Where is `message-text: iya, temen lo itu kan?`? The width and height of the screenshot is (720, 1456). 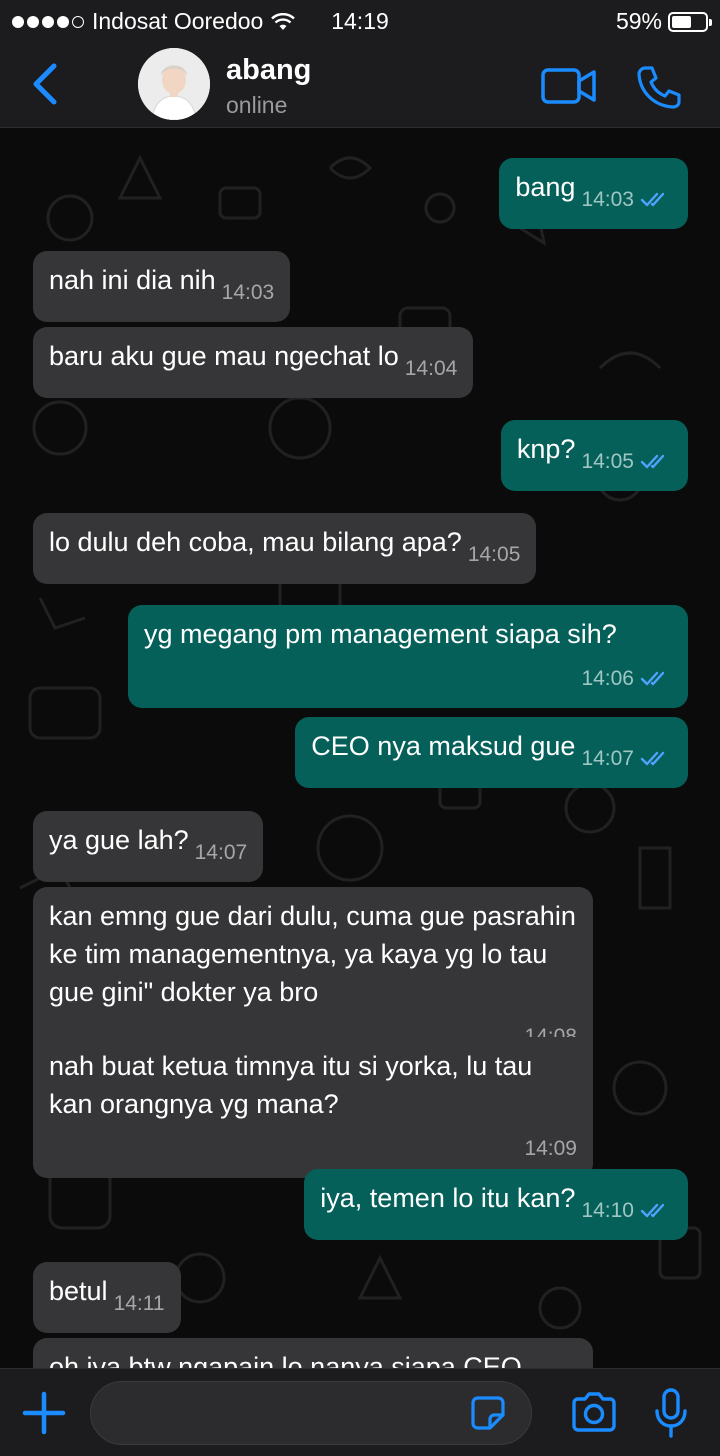 message-text: iya, temen lo itu kan? is located at coordinates (448, 1198).